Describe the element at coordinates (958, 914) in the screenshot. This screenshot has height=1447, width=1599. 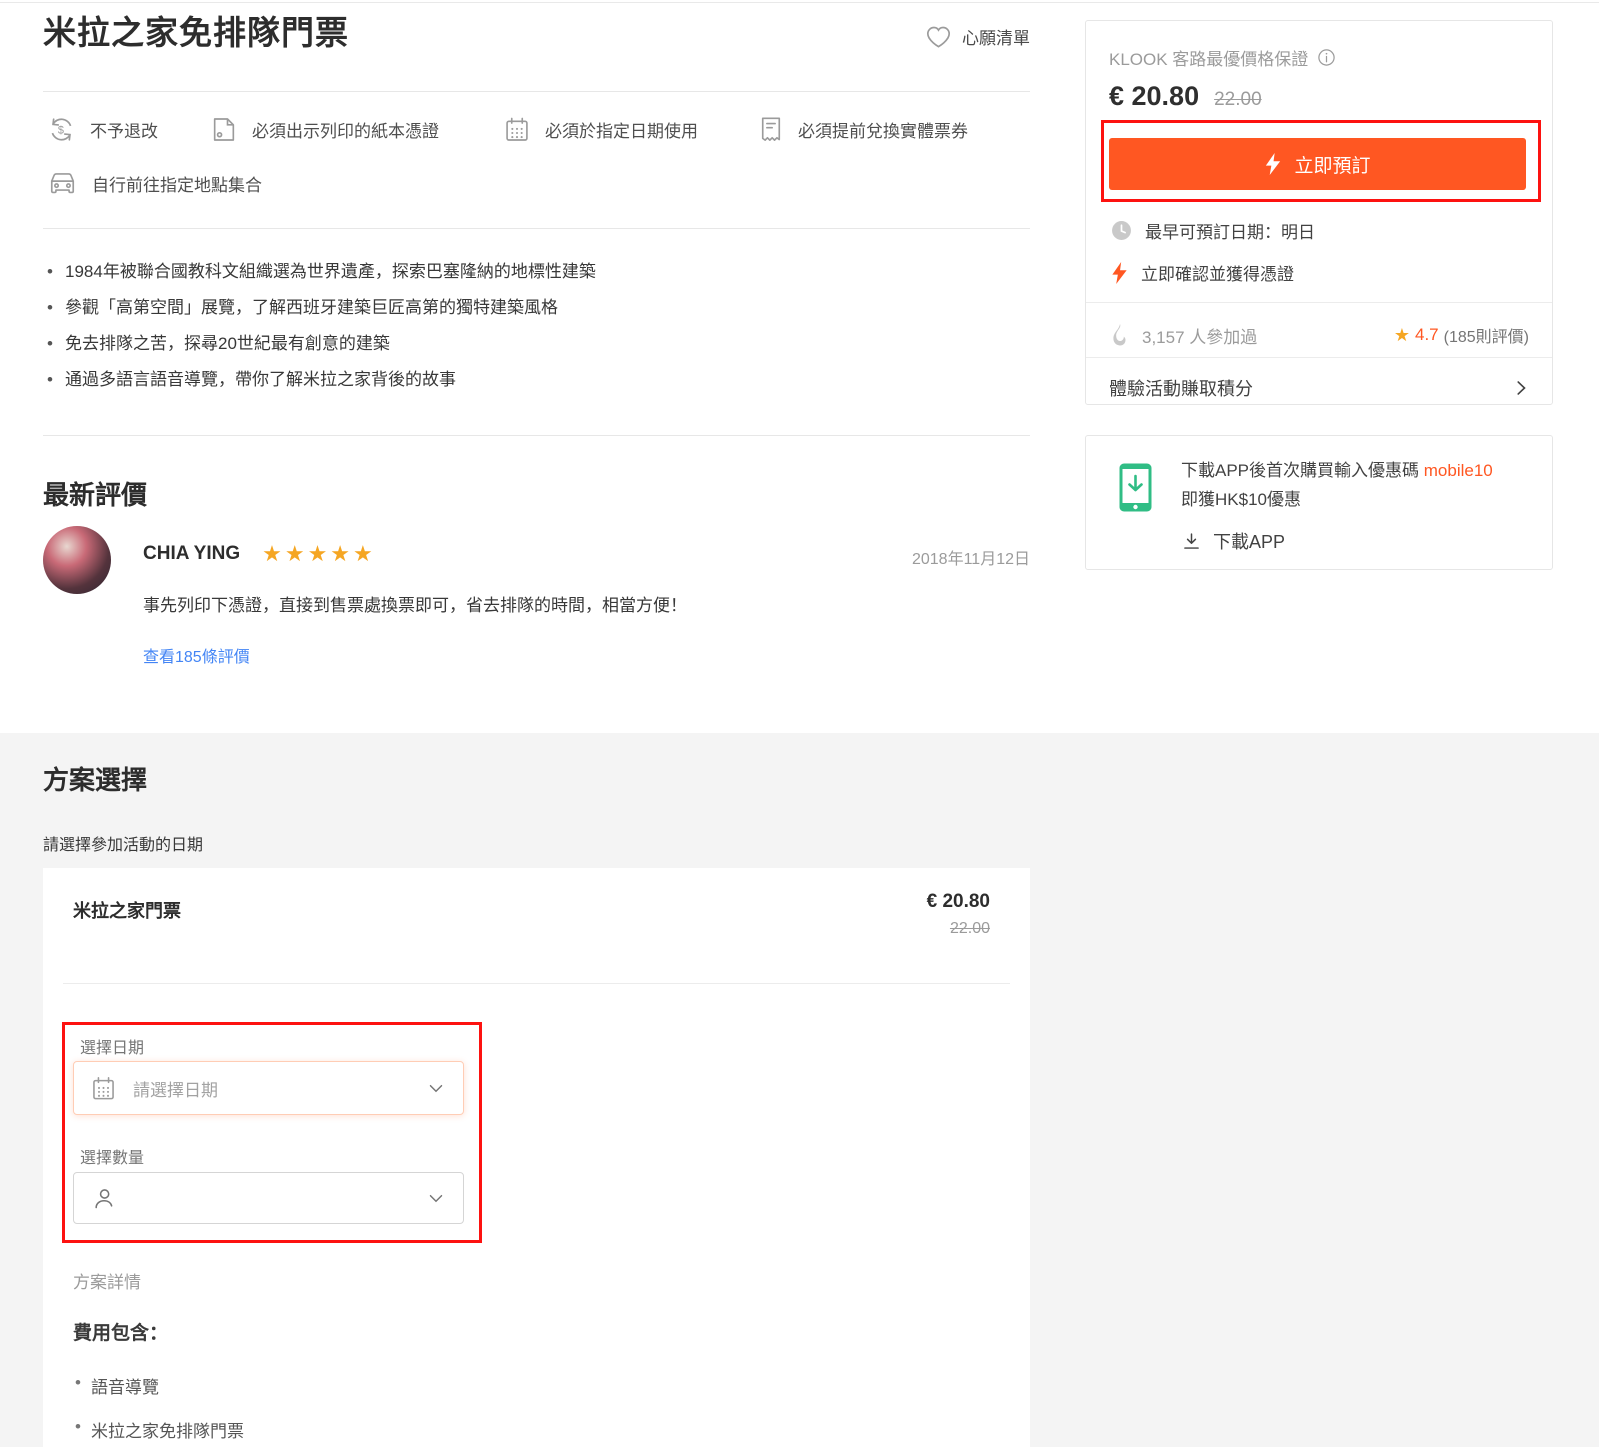
I see `package-price-block: € 20.80 22.00` at that location.